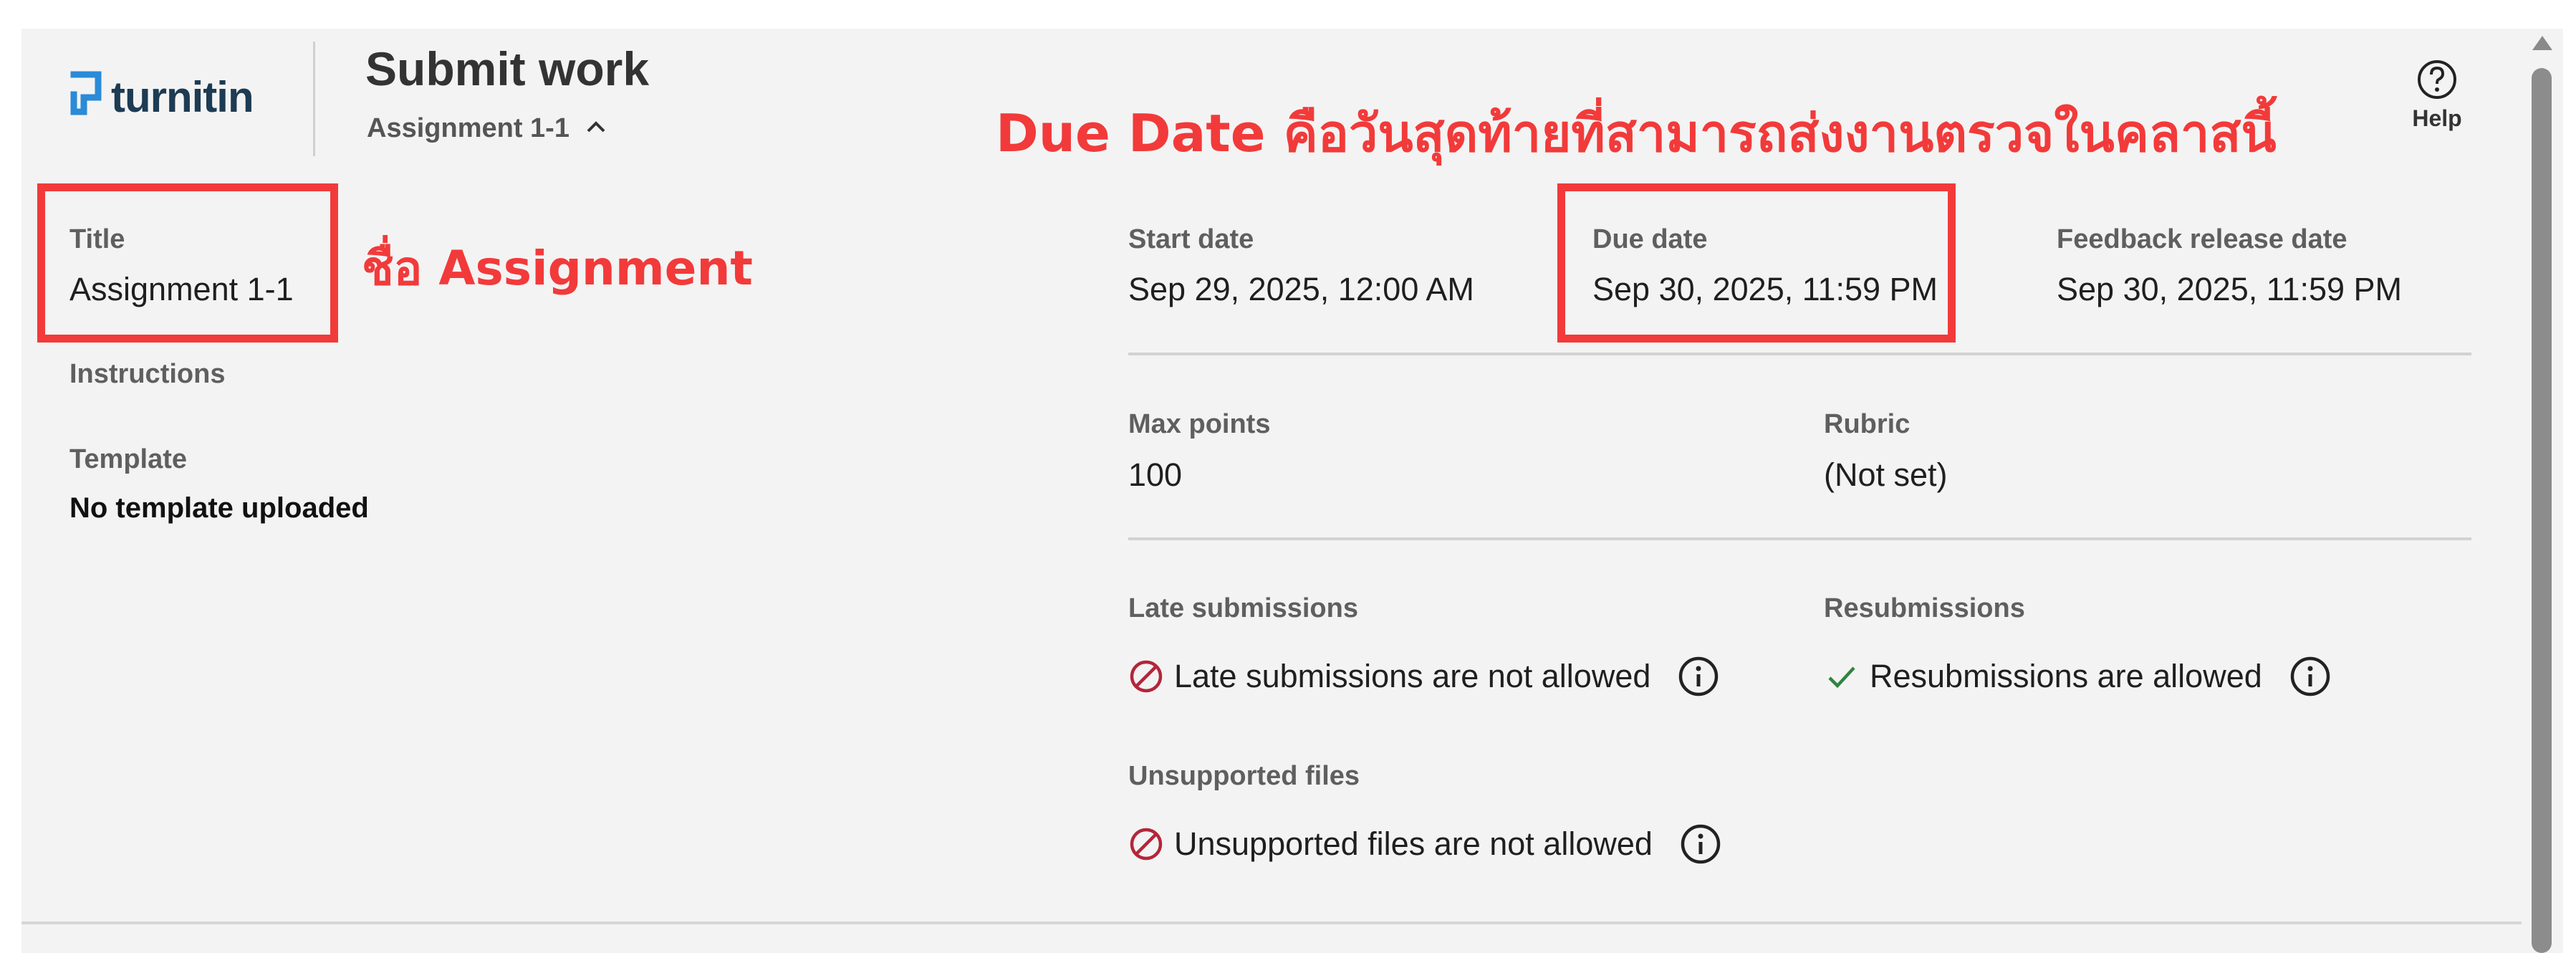 This screenshot has width=2576, height=953. What do you see at coordinates (86, 97) in the screenshot?
I see `turnitin-logo-icon` at bounding box center [86, 97].